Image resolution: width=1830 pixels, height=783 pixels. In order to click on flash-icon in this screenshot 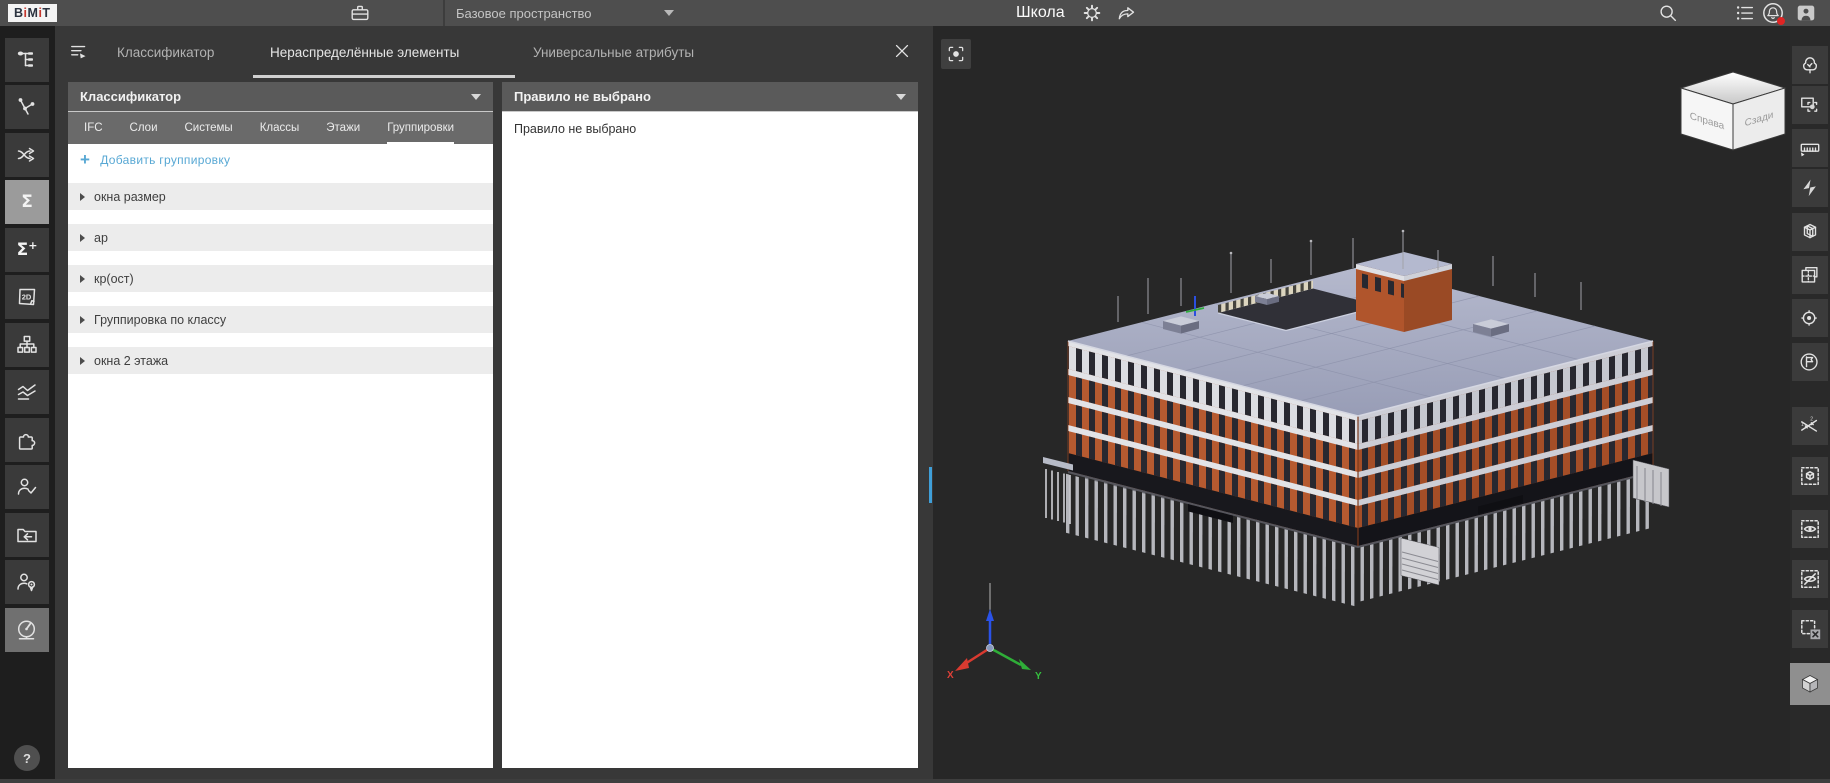, I will do `click(1810, 188)`.